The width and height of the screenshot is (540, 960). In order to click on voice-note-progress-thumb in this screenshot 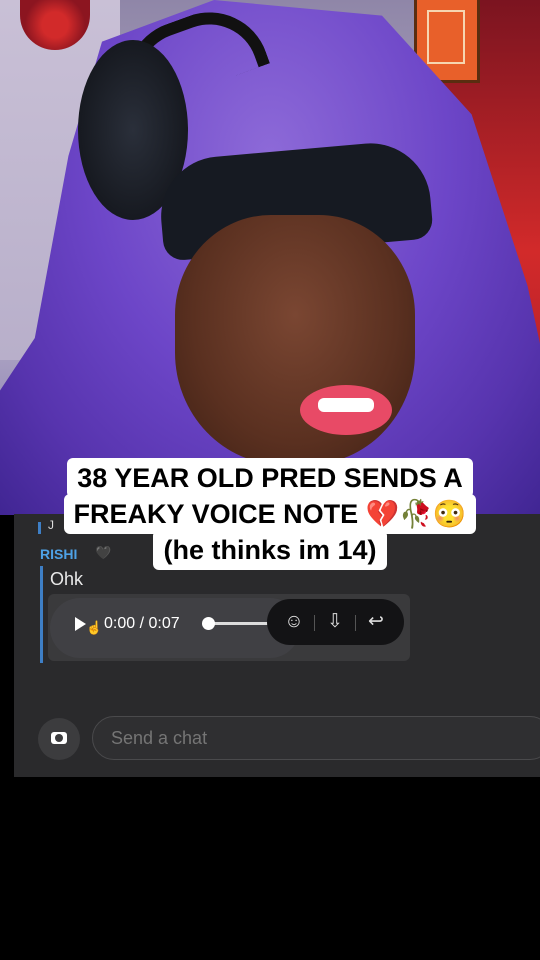, I will do `click(208, 623)`.